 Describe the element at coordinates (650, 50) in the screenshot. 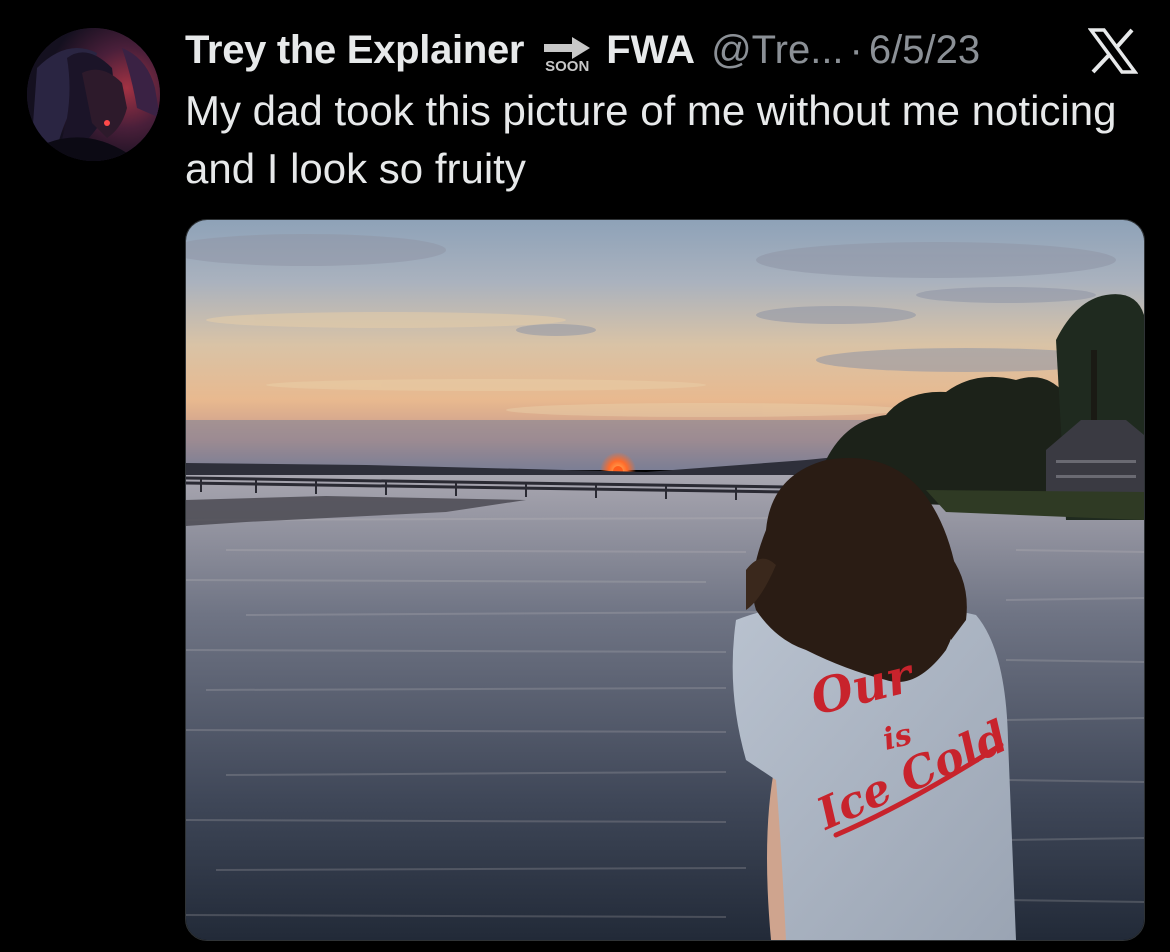

I see `author-name-suffix: FWA` at that location.